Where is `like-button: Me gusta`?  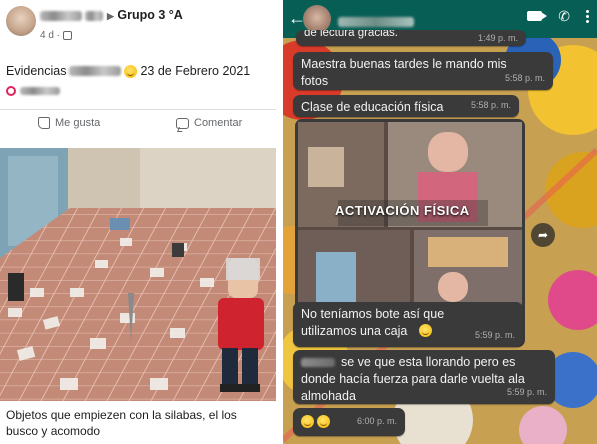 like-button: Me gusta is located at coordinates (69, 123).